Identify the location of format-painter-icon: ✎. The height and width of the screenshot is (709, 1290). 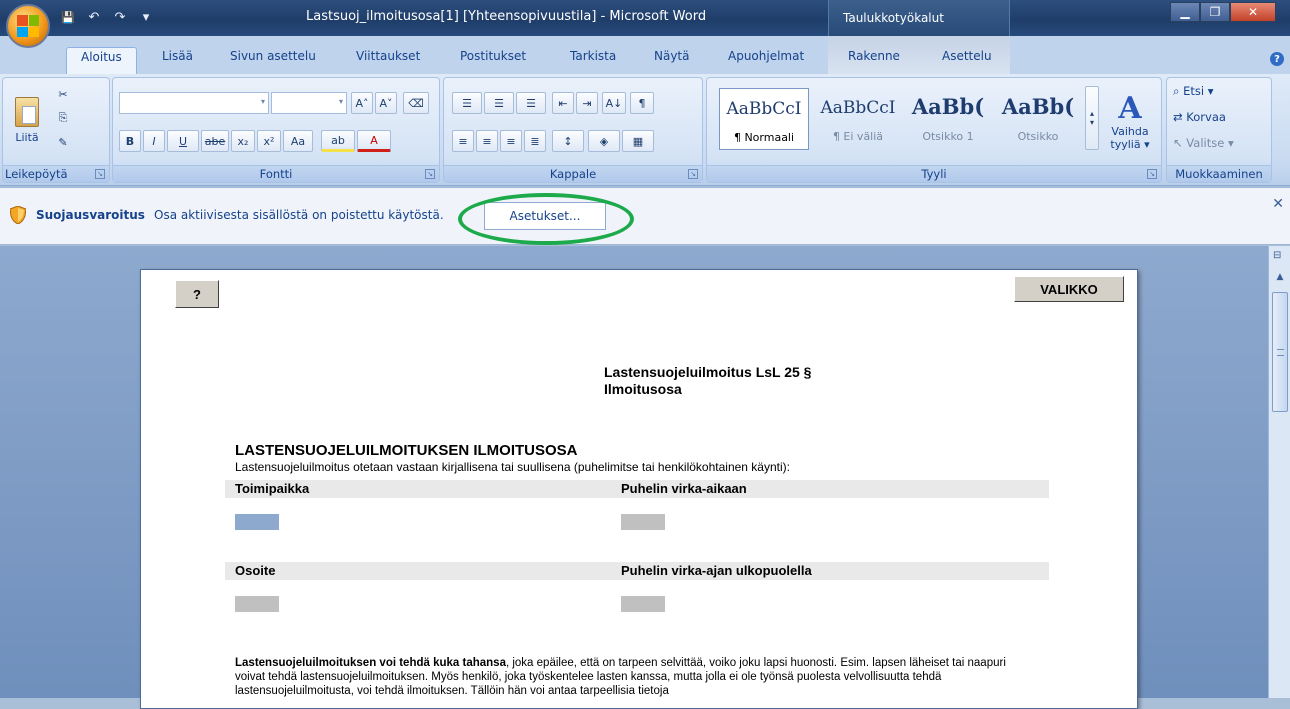
(63, 142).